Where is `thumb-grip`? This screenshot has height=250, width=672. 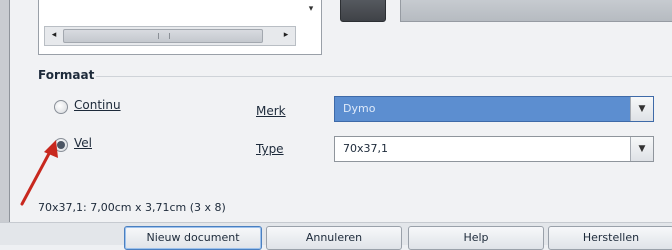 thumb-grip is located at coordinates (164, 36).